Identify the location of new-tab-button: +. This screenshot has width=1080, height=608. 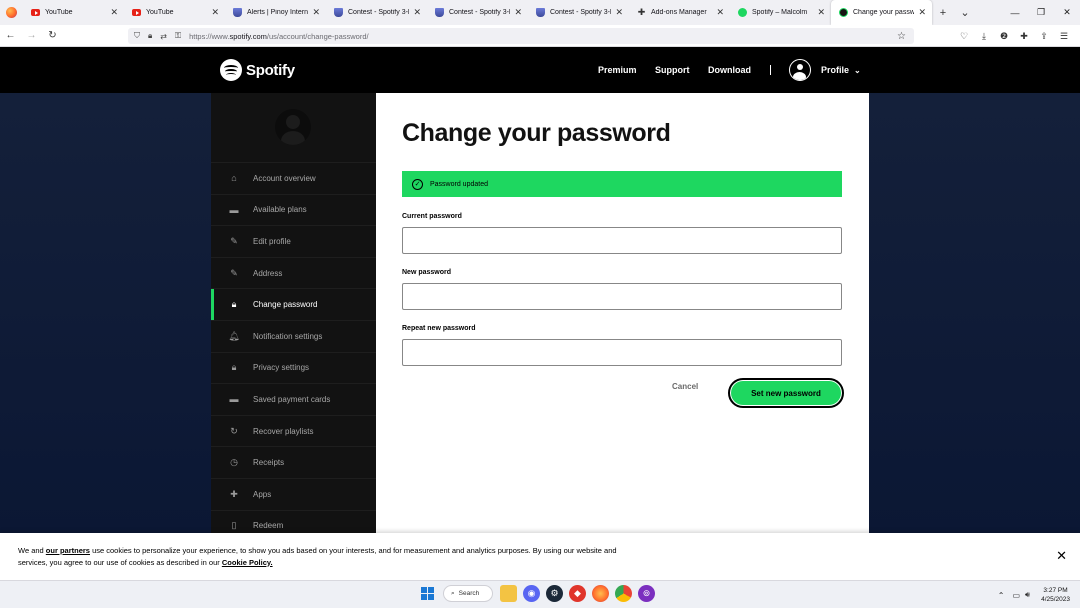
(943, 13).